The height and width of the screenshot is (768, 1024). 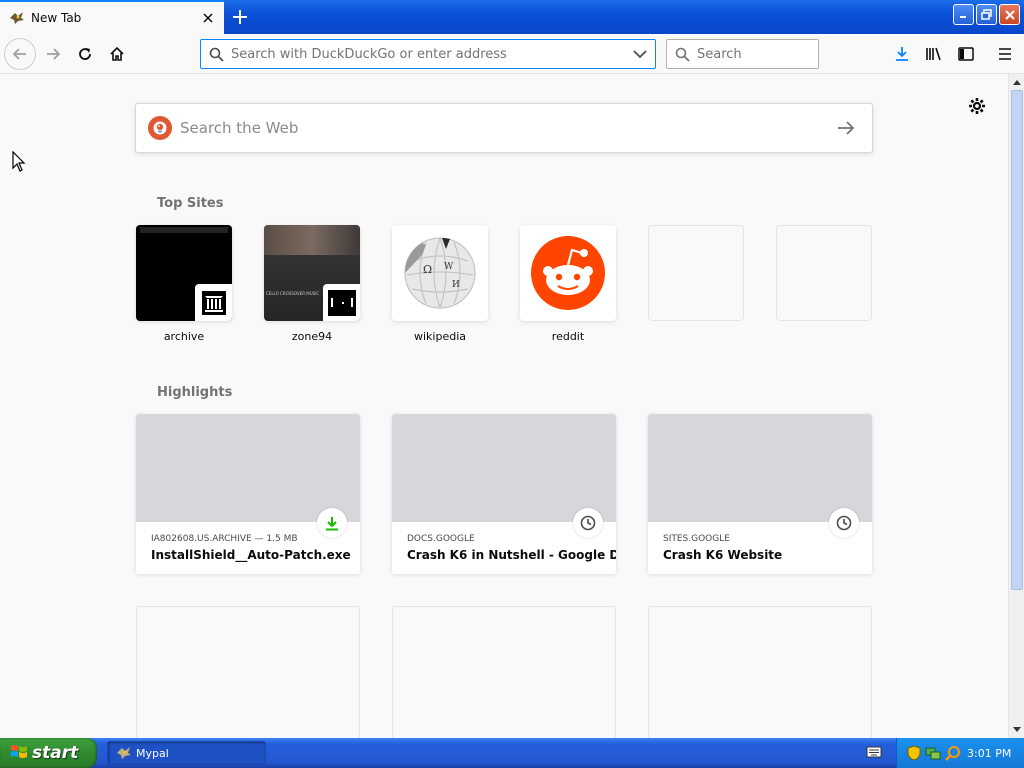 I want to click on forward-button, so click(x=53, y=54).